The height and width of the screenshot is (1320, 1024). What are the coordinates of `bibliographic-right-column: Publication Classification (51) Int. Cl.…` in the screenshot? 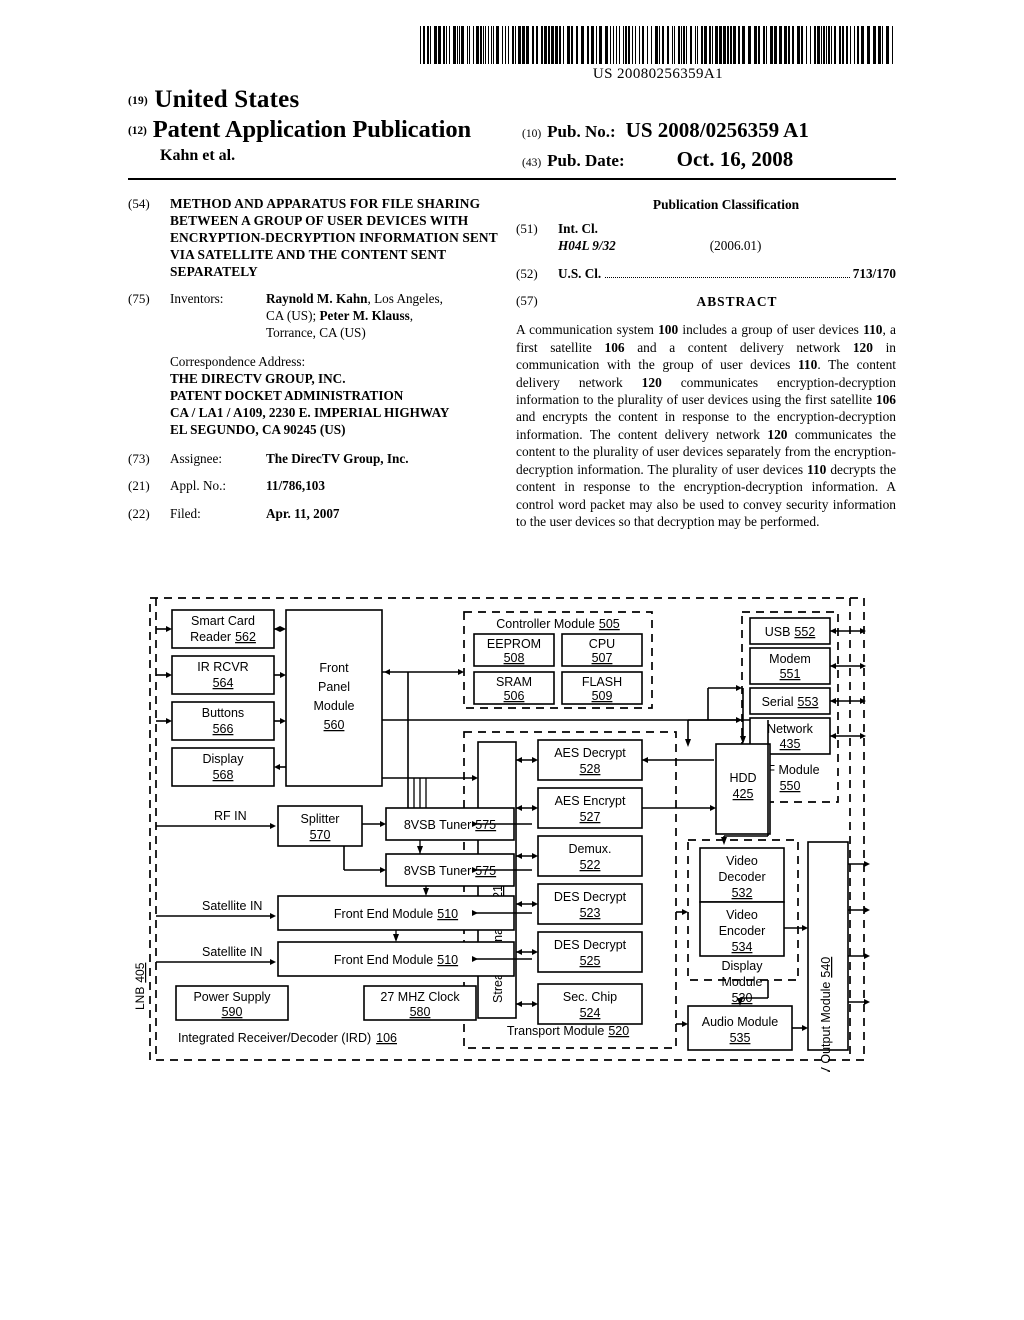 It's located at (706, 363).